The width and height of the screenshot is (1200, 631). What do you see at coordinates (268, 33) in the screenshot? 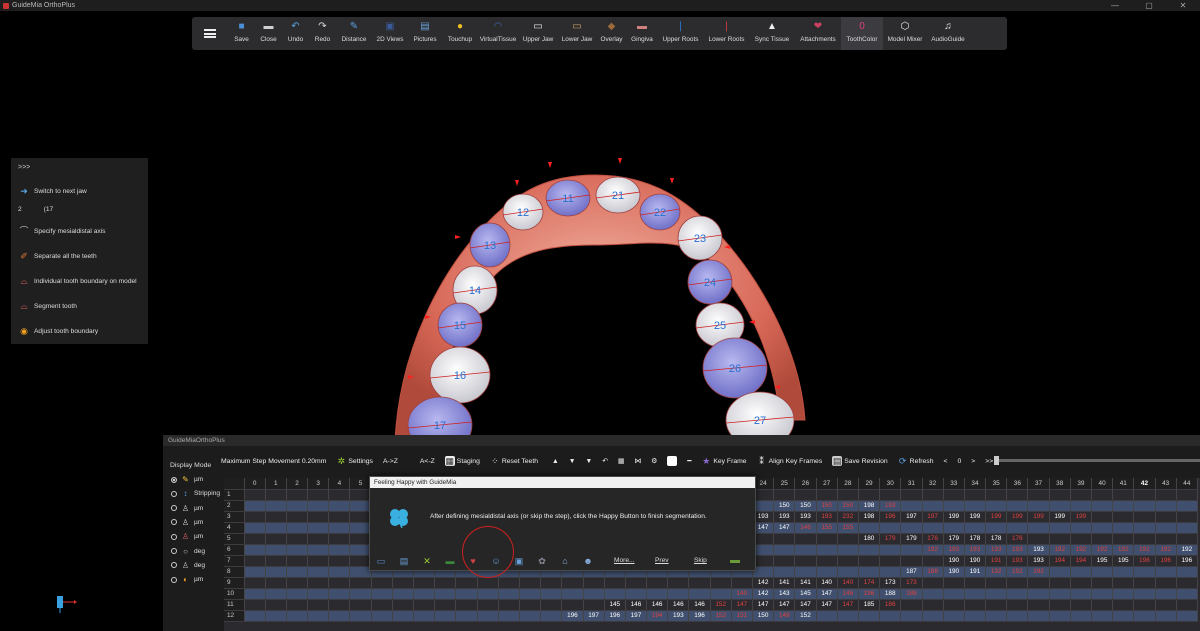
I see `toolbar-close-button: ▬ Close` at bounding box center [268, 33].